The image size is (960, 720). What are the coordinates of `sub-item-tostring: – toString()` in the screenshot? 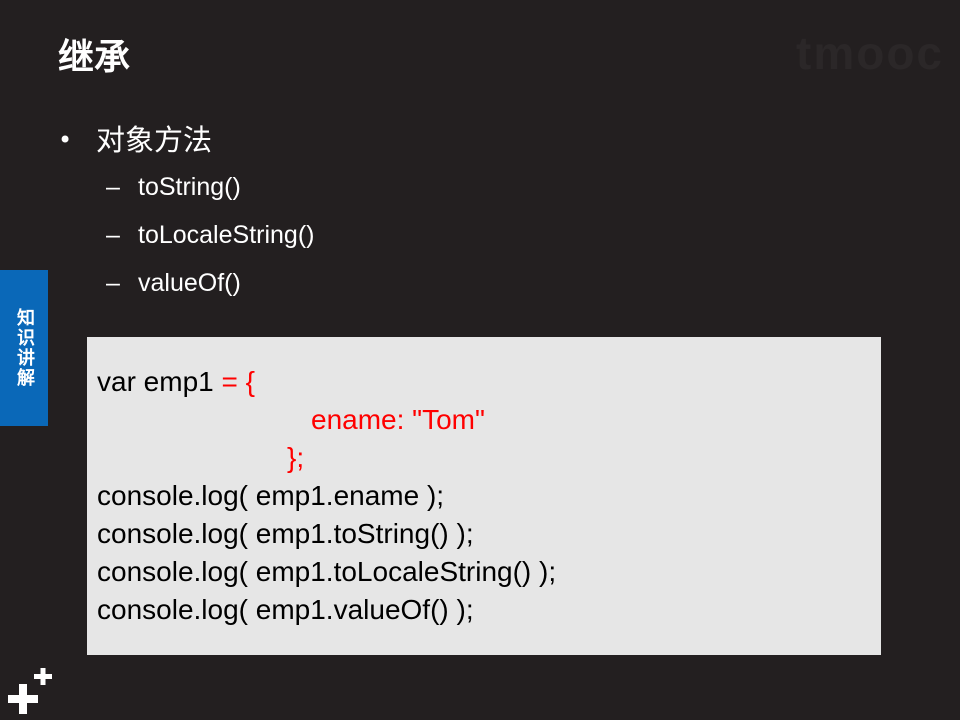 It's located at (186, 187).